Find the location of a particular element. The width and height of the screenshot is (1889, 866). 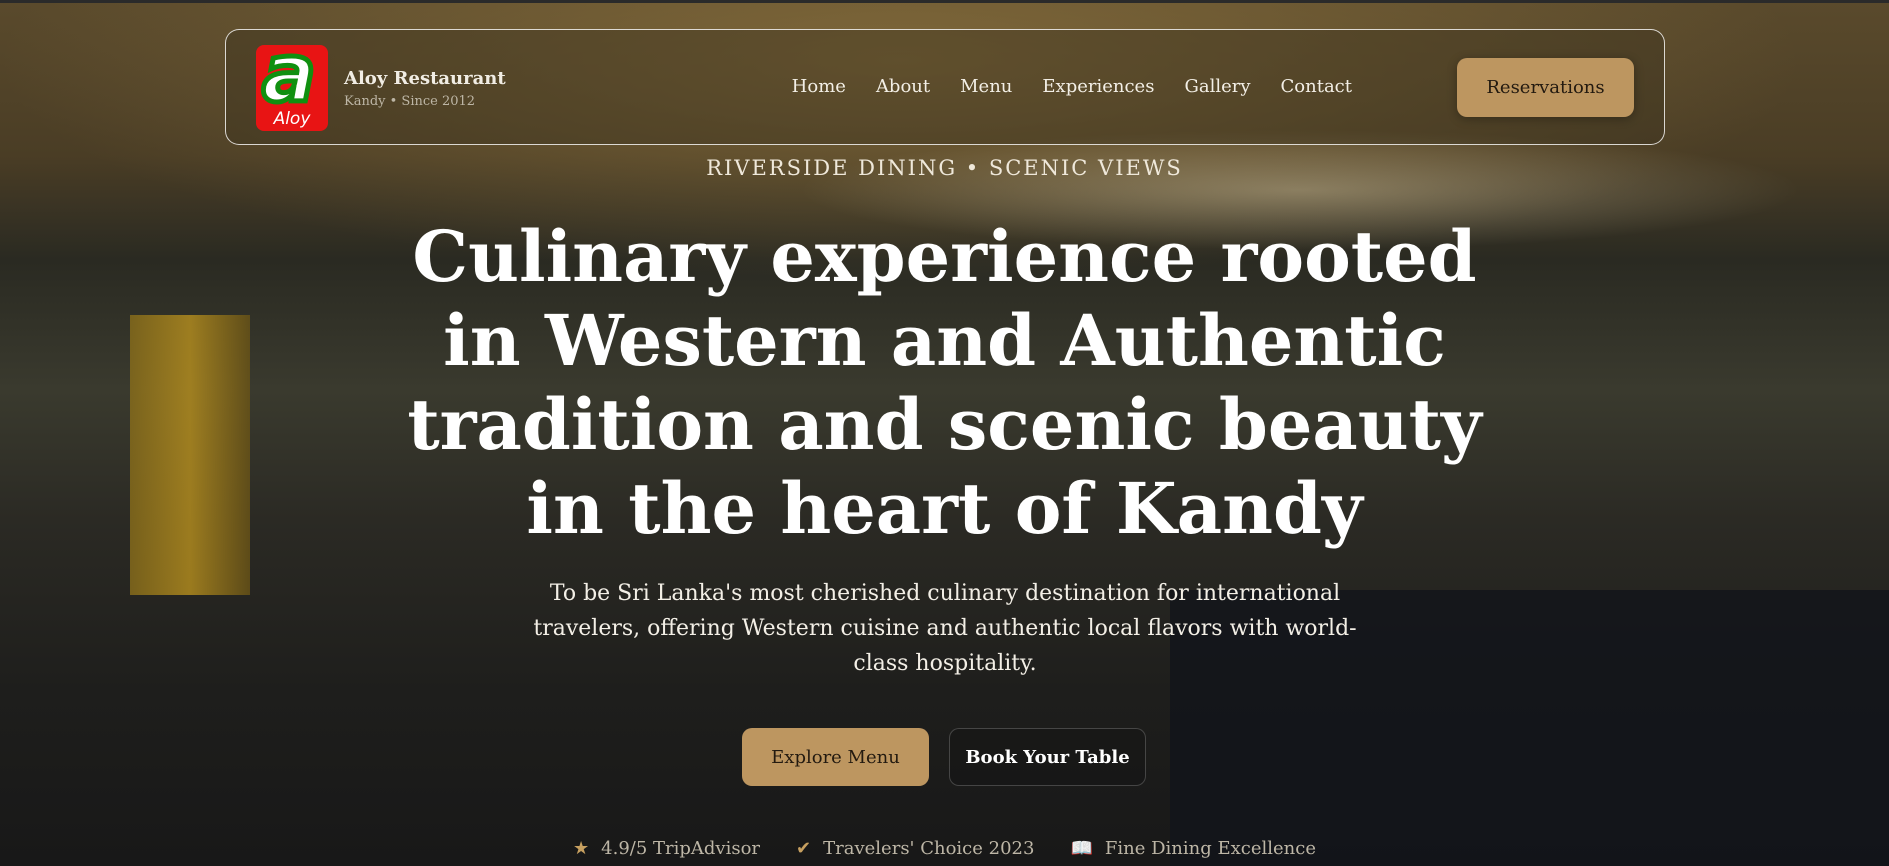

nav-experiences: Experiences is located at coordinates (1098, 86).